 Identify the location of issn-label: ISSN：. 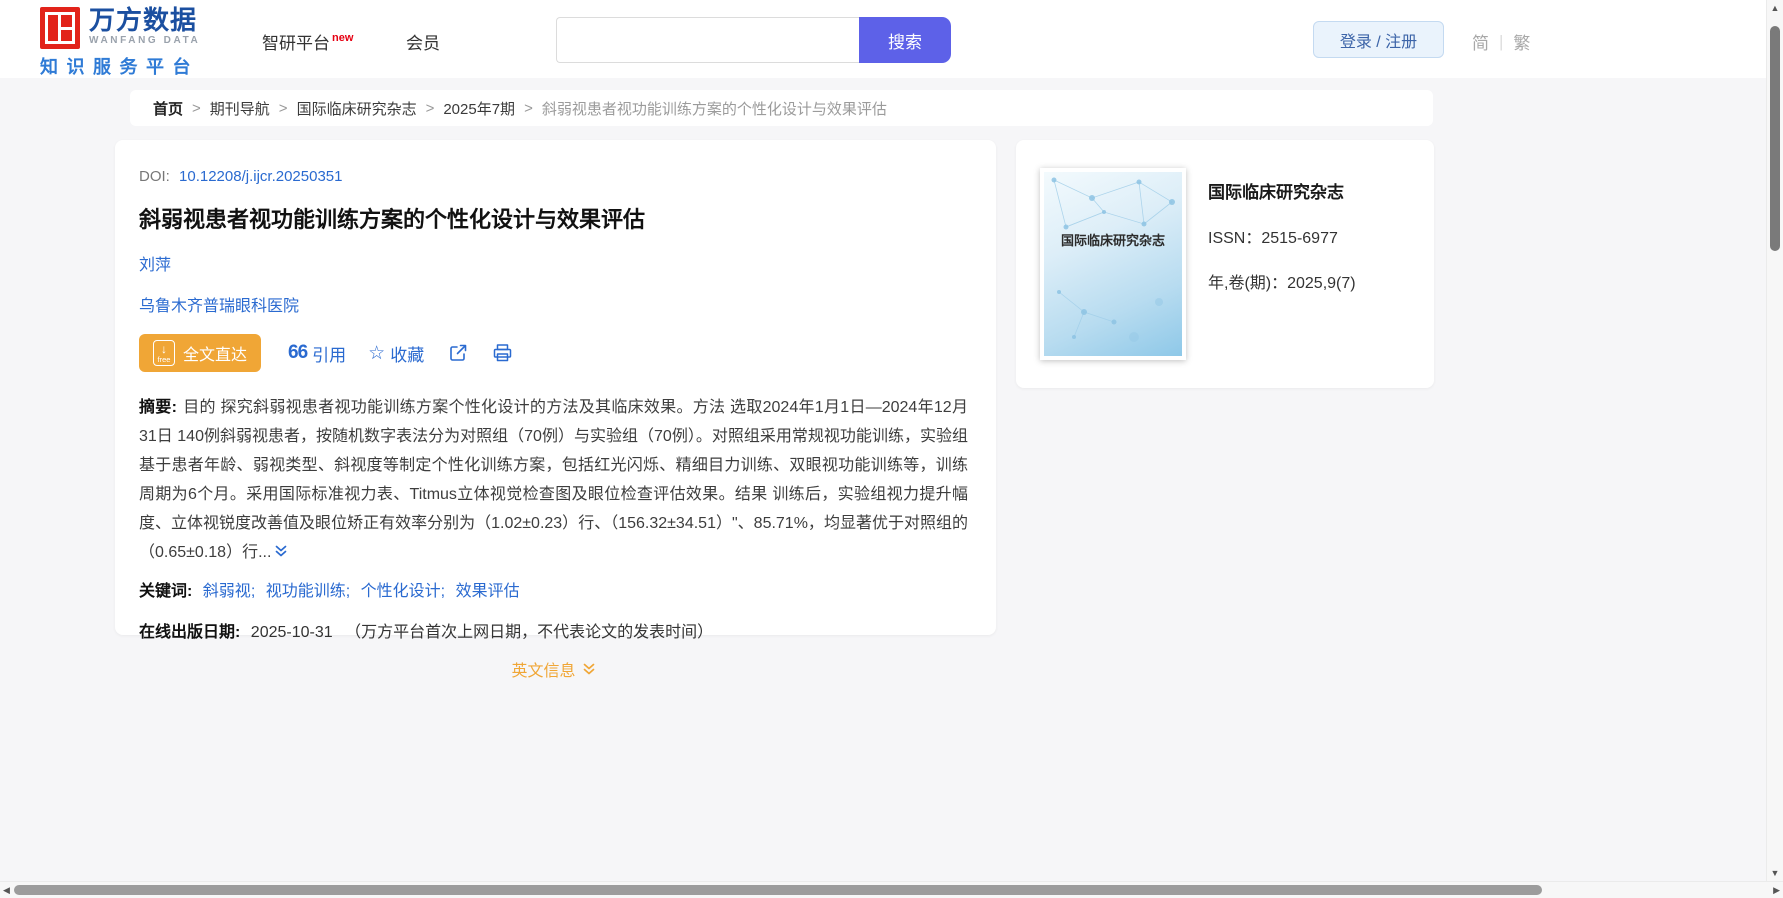
(1235, 238).